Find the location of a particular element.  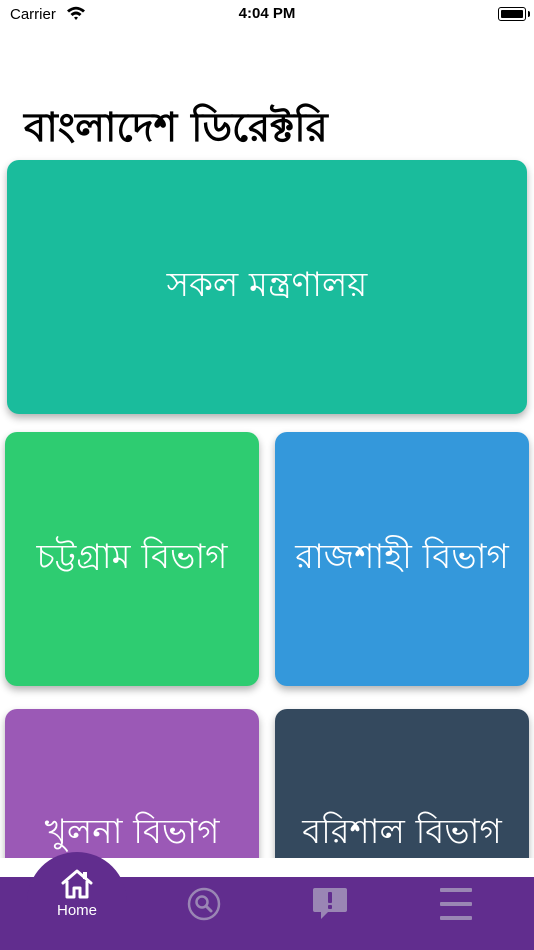

card-label: বরিশাল বিভাগ is located at coordinates (402, 831).